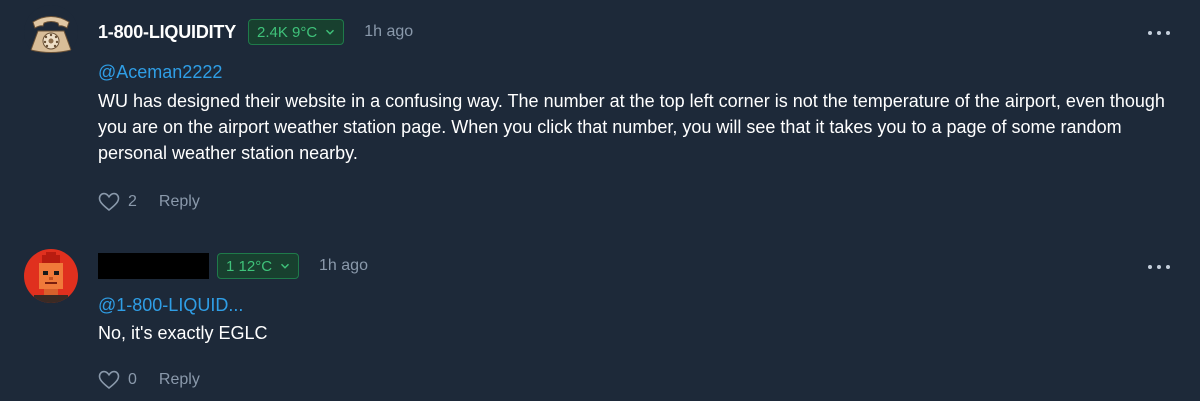  I want to click on red-pixel-face-icon, so click(51, 276).